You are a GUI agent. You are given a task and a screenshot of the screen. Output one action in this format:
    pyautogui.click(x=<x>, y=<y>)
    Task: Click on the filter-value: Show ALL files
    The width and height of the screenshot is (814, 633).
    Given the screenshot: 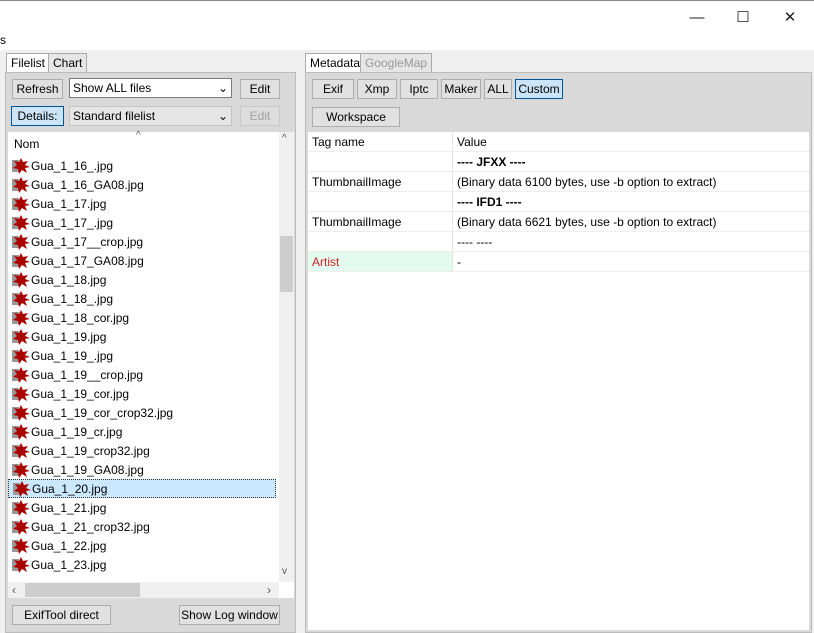 What is the action you would take?
    pyautogui.click(x=112, y=88)
    